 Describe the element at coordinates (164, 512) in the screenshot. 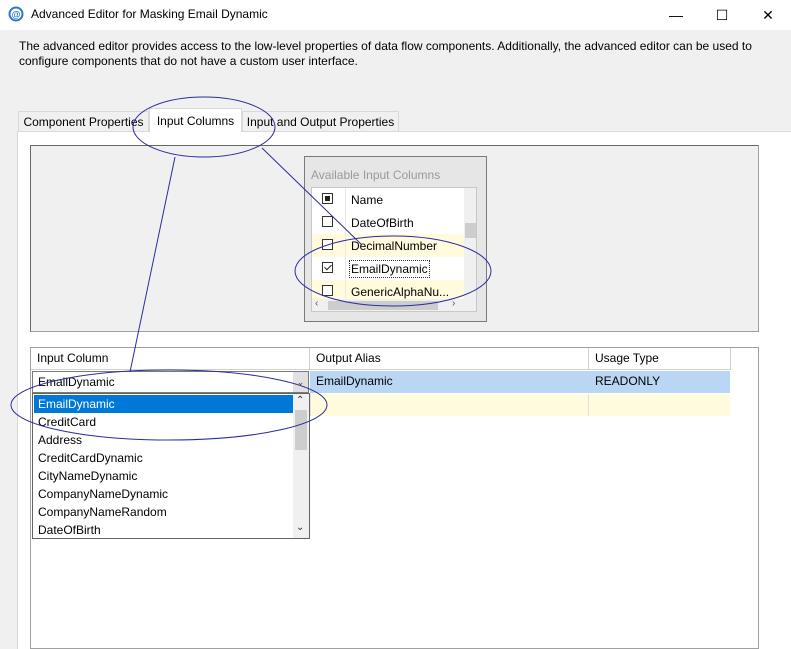

I see `dropdown-option: CompanyNameRandom` at that location.